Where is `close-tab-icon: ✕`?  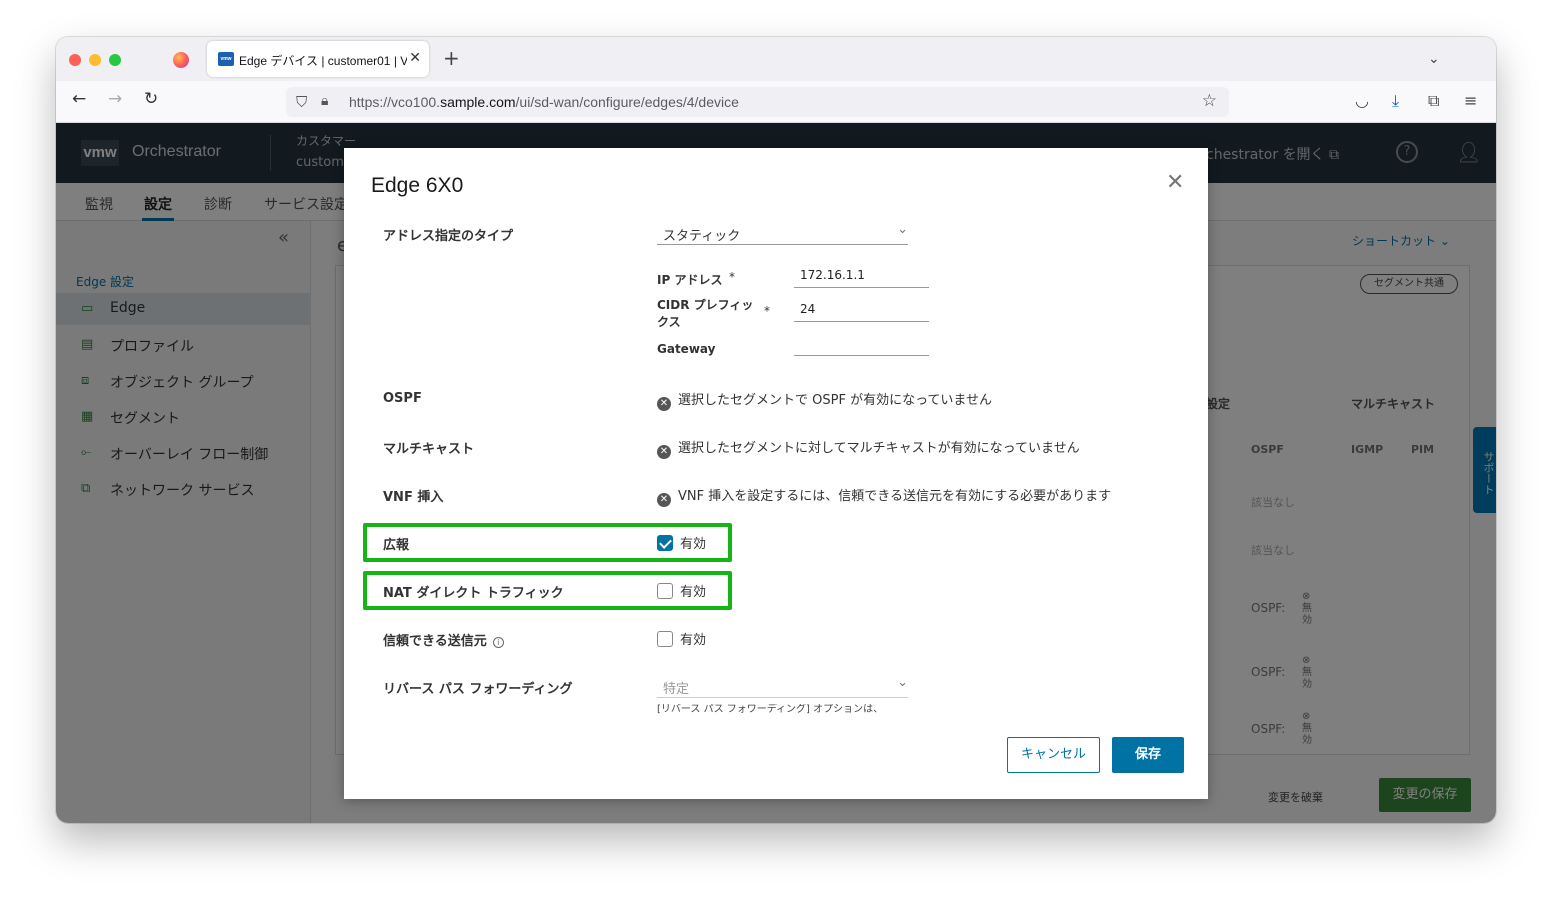
close-tab-icon: ✕ is located at coordinates (415, 58).